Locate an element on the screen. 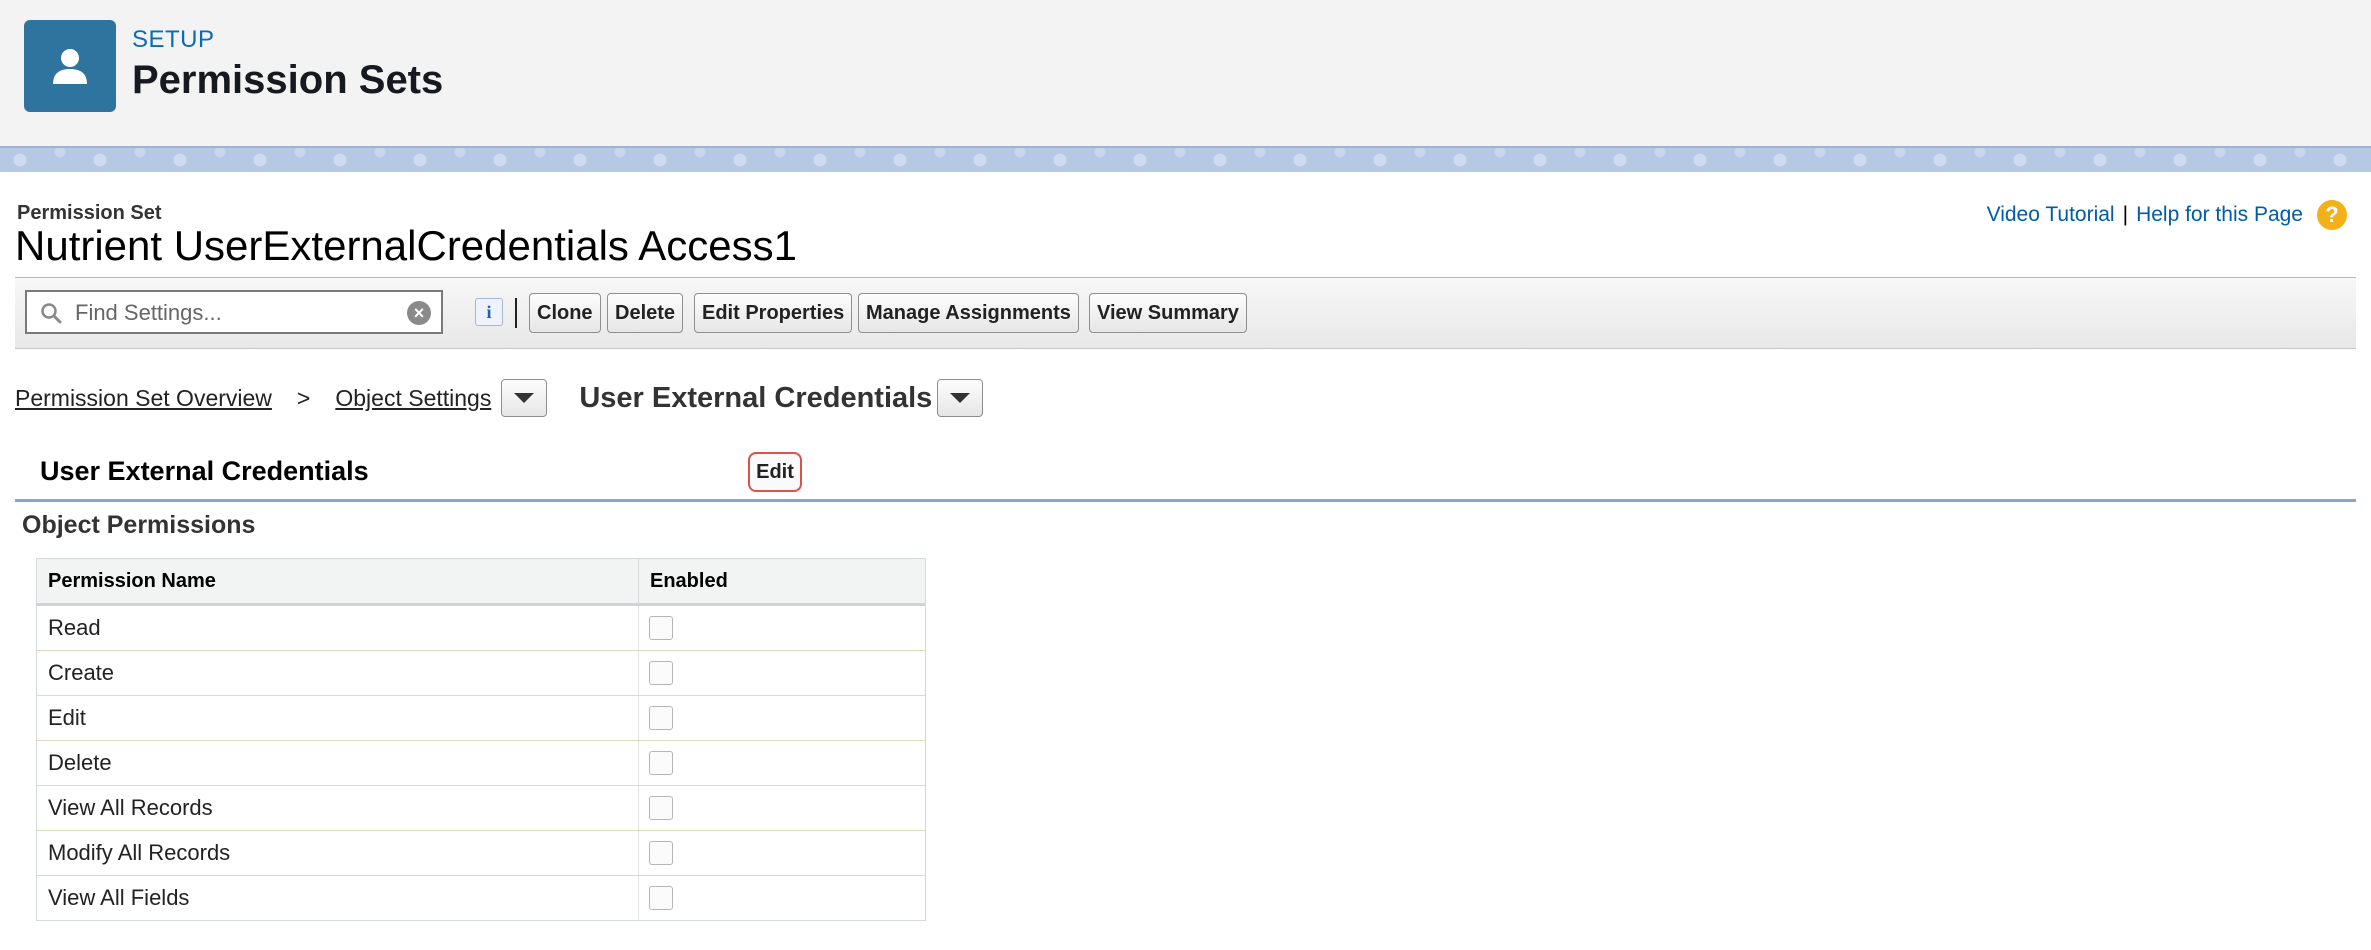 The height and width of the screenshot is (950, 2371). find-settings-search: × is located at coordinates (234, 312).